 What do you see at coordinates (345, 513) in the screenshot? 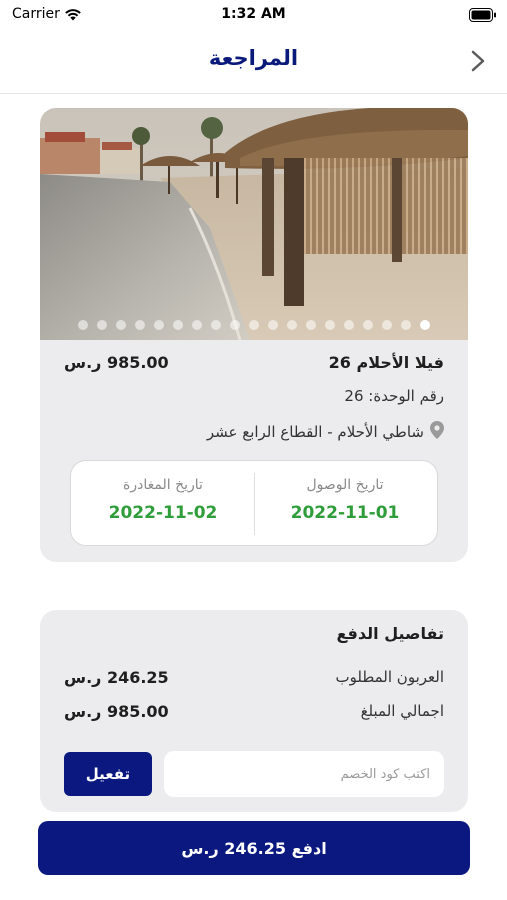
I see `arrival-value: 2022-11-01` at bounding box center [345, 513].